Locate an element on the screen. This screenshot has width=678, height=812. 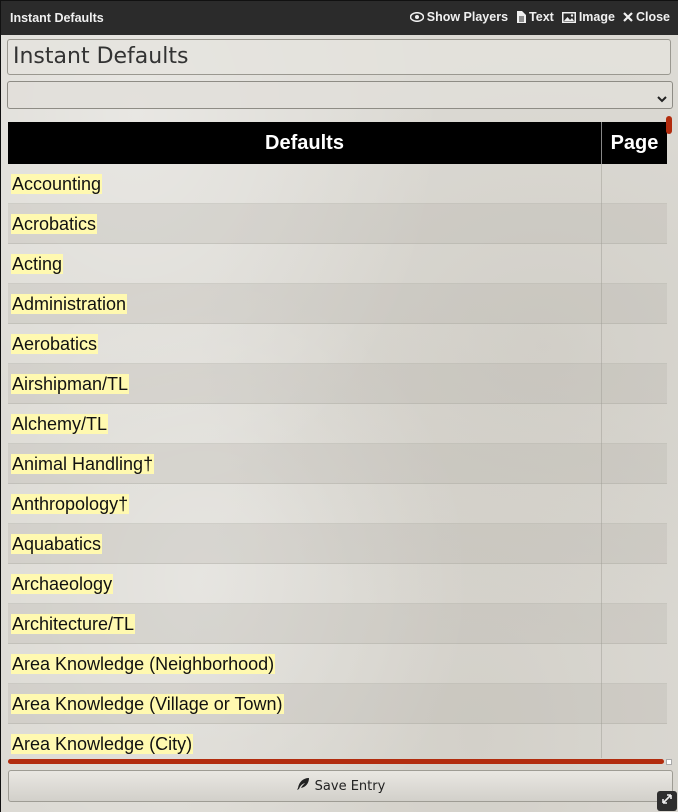
default-cell: Archaeology is located at coordinates (304, 584).